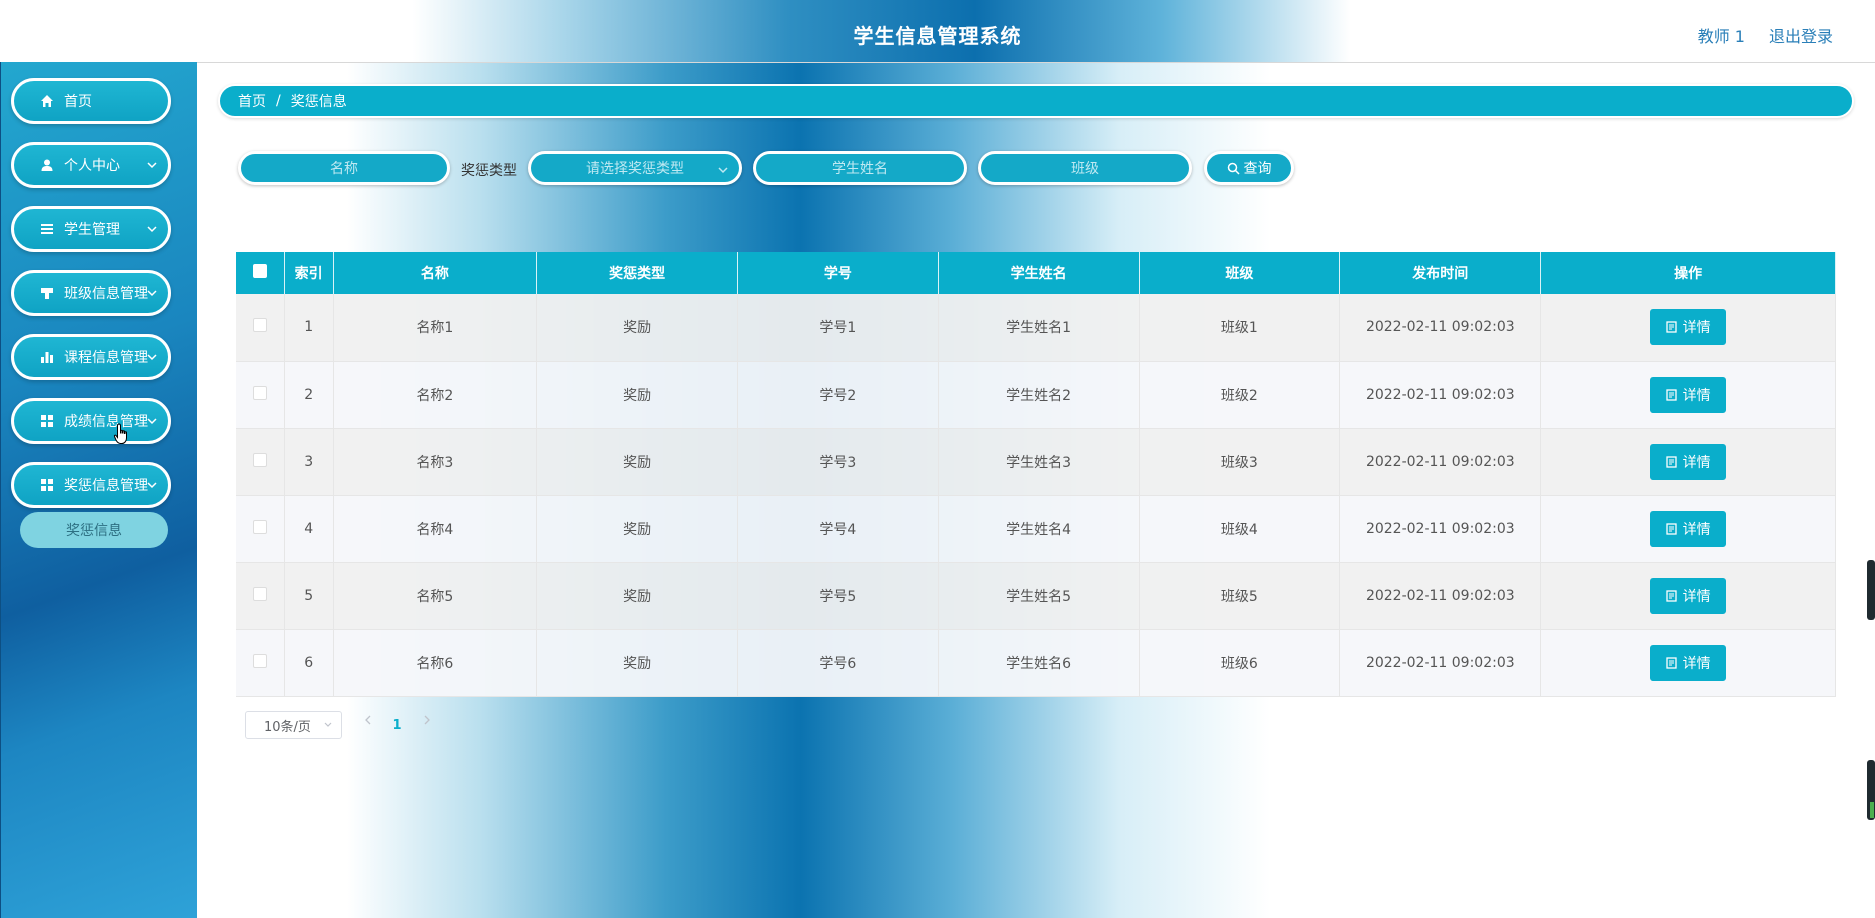  I want to click on cell-name: 名称6, so click(435, 663).